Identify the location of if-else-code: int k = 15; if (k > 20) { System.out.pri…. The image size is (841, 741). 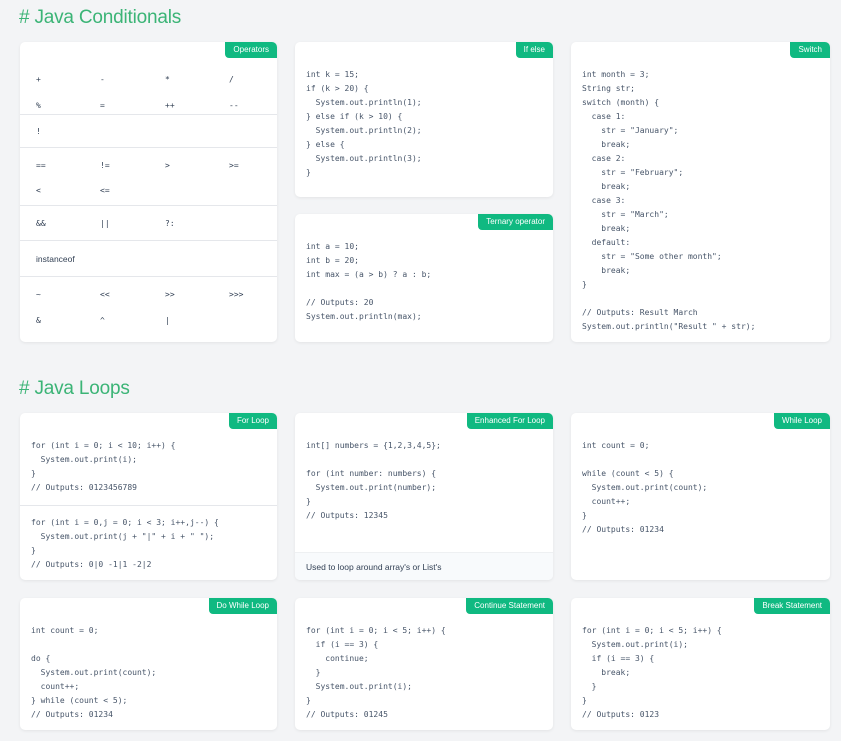
(364, 123).